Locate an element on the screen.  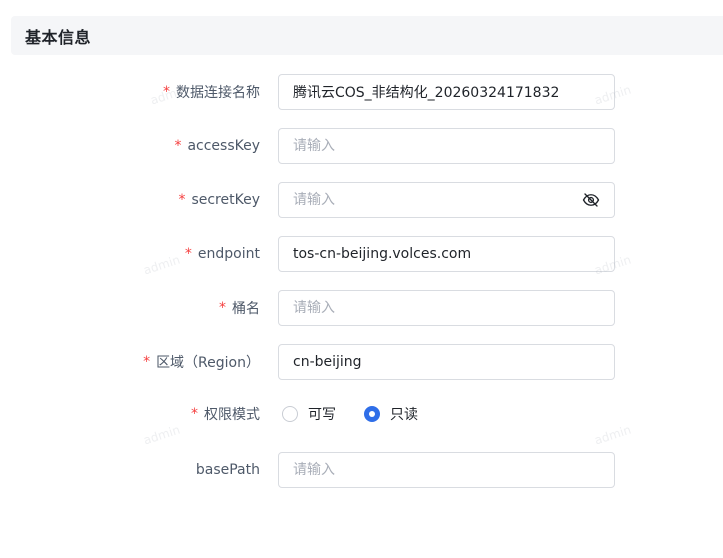
bucket-input-wrapper is located at coordinates (446, 308).